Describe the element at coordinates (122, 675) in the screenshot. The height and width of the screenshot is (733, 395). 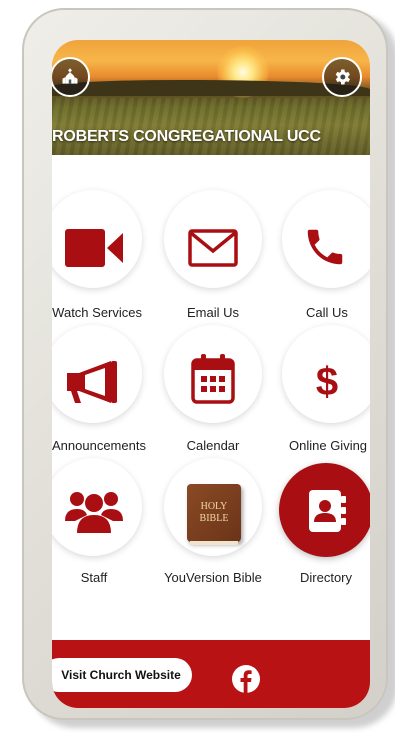
I see `visit-church-website-button: Visit Church Website` at that location.